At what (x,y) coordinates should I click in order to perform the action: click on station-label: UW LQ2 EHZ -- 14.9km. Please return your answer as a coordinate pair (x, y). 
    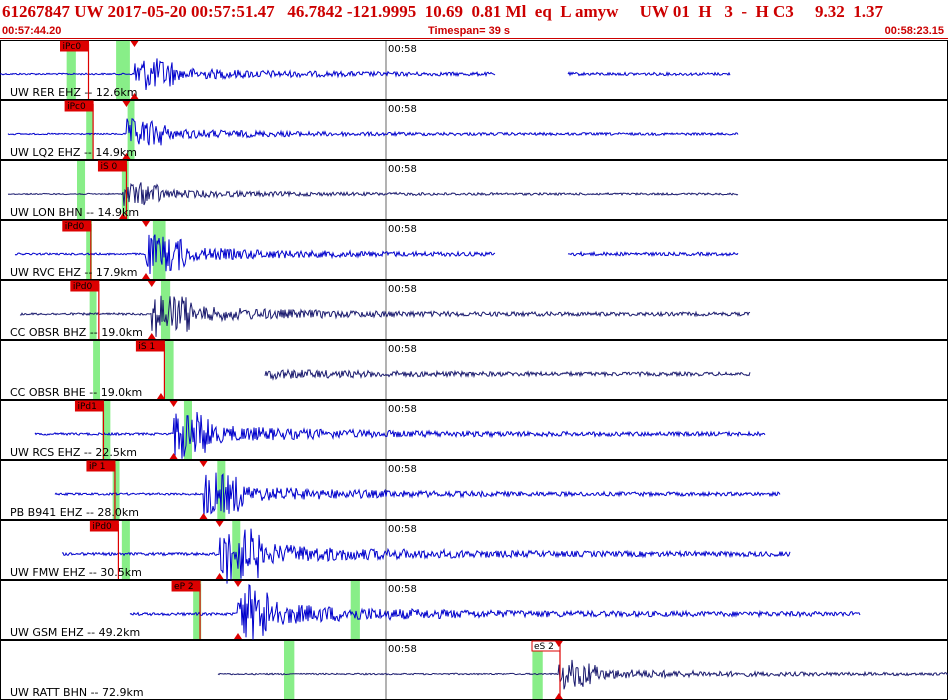
    Looking at the image, I should click on (73, 152).